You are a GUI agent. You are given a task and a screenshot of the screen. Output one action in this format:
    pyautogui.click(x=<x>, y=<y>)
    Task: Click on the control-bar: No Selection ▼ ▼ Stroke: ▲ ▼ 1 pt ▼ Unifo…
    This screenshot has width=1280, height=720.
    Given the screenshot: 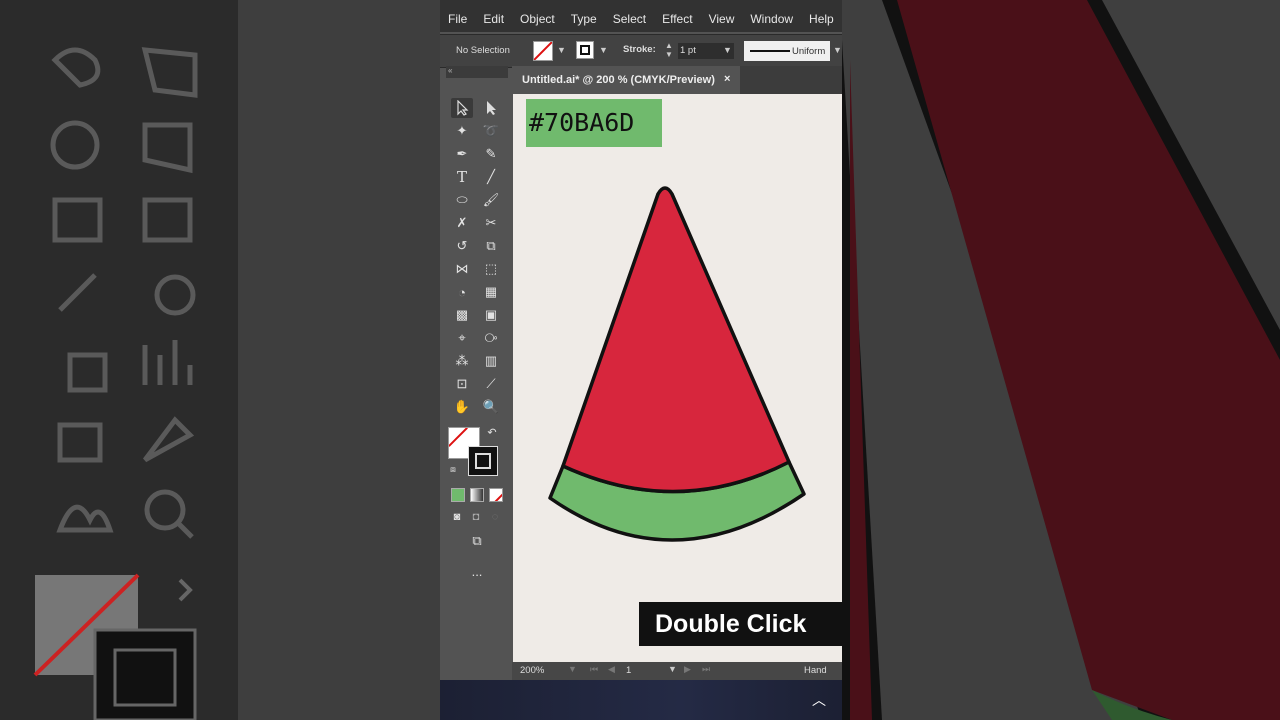 What is the action you would take?
    pyautogui.click(x=641, y=51)
    